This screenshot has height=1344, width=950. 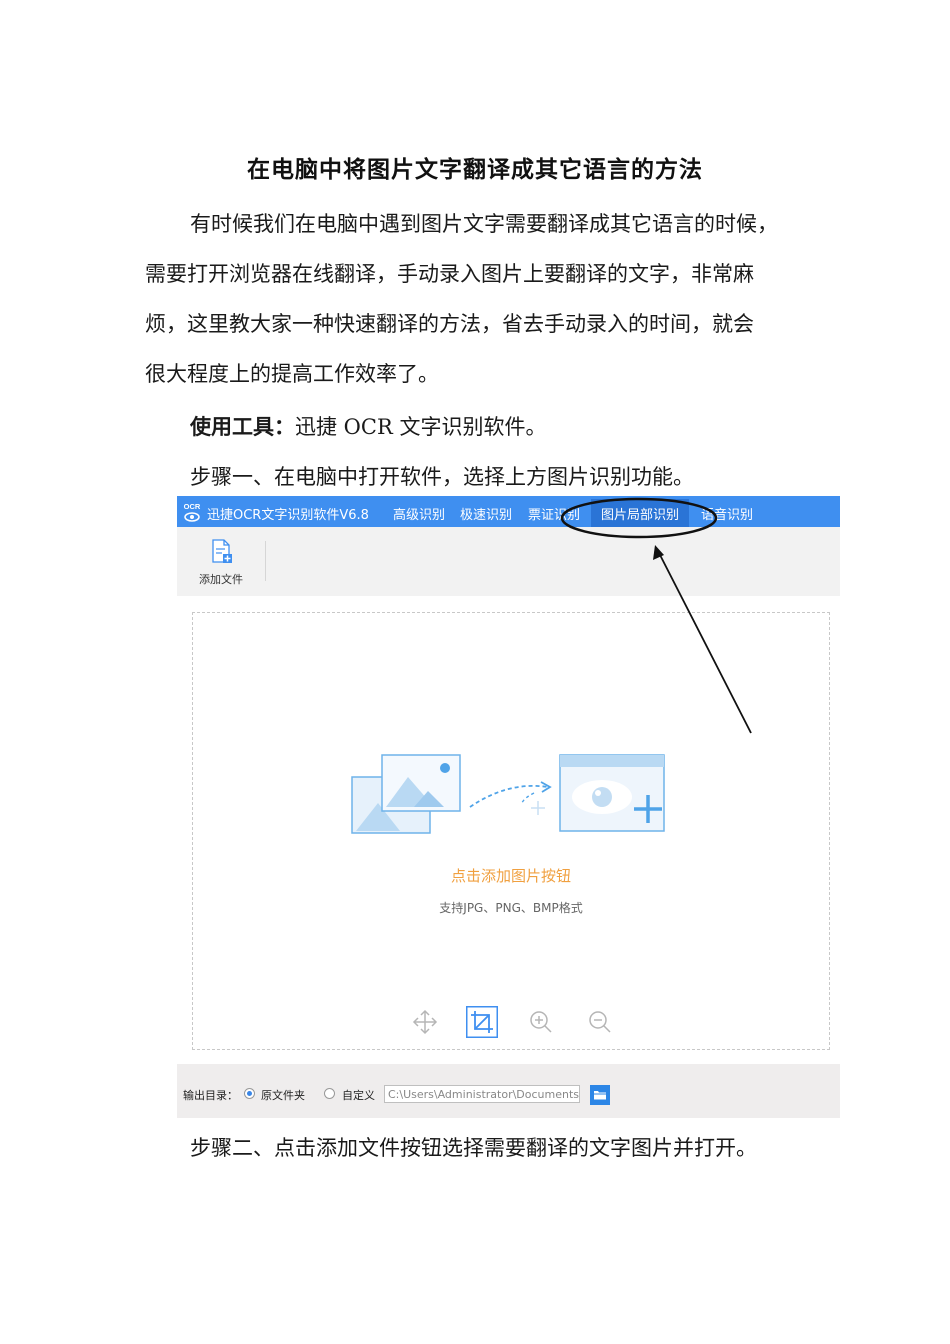 I want to click on folder-icon, so click(x=600, y=1095).